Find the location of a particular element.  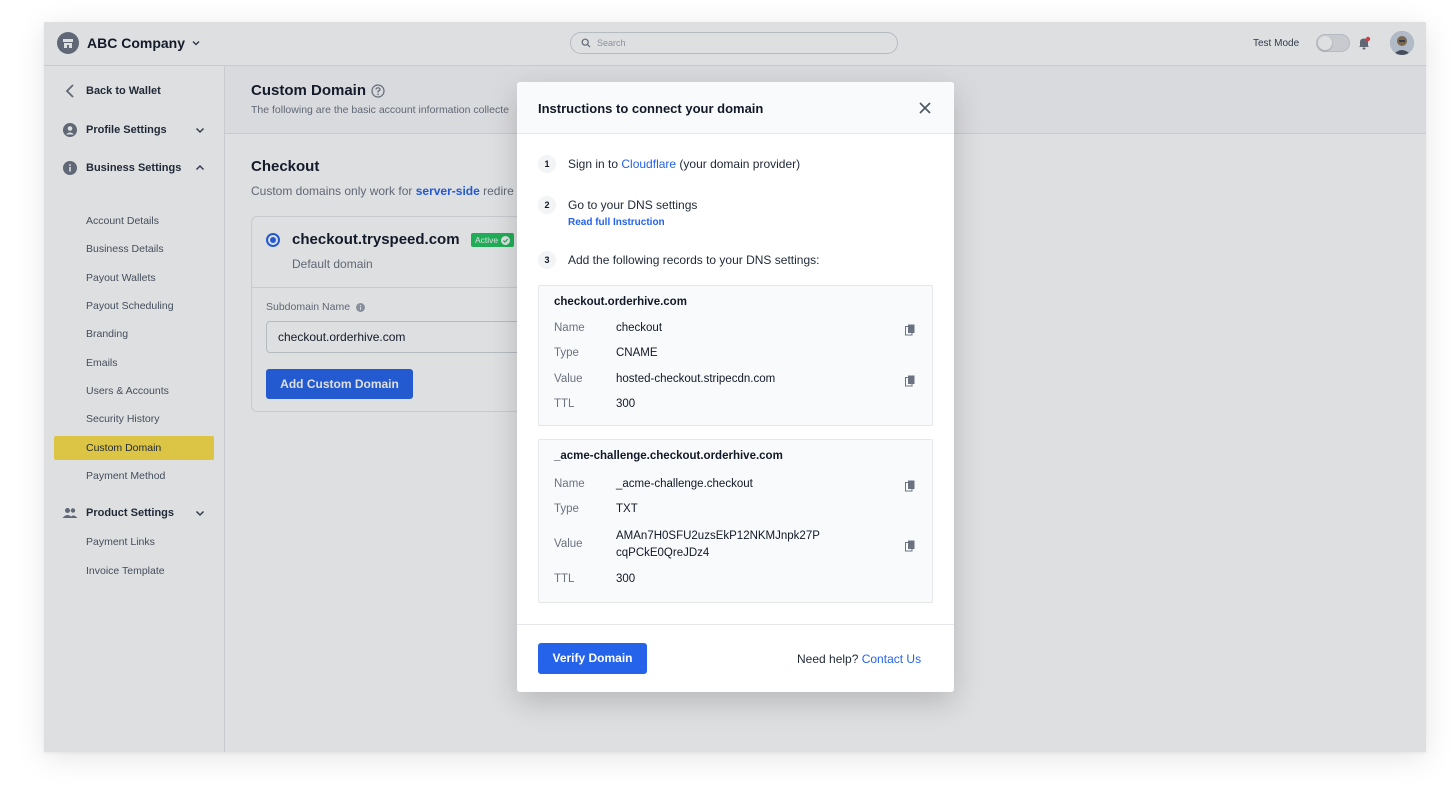

read-instruction-link: Read full Instruction is located at coordinates (616, 222).